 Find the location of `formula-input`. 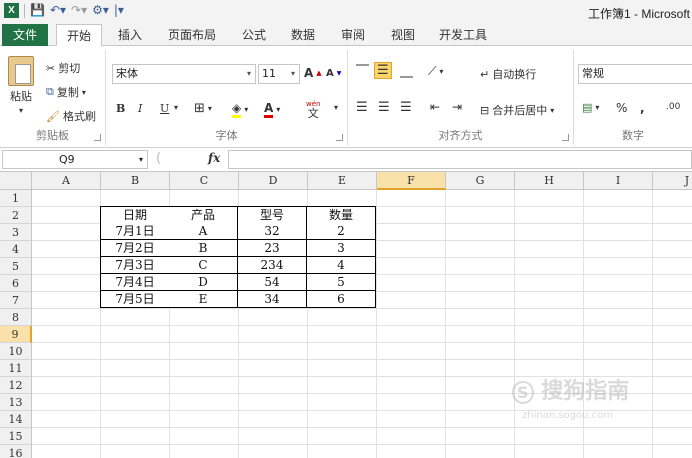

formula-input is located at coordinates (460, 159).